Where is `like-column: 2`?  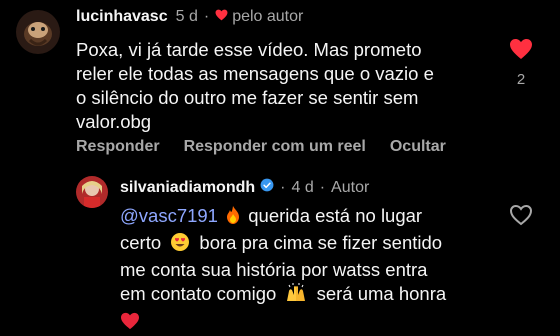 like-column: 2 is located at coordinates (521, 63).